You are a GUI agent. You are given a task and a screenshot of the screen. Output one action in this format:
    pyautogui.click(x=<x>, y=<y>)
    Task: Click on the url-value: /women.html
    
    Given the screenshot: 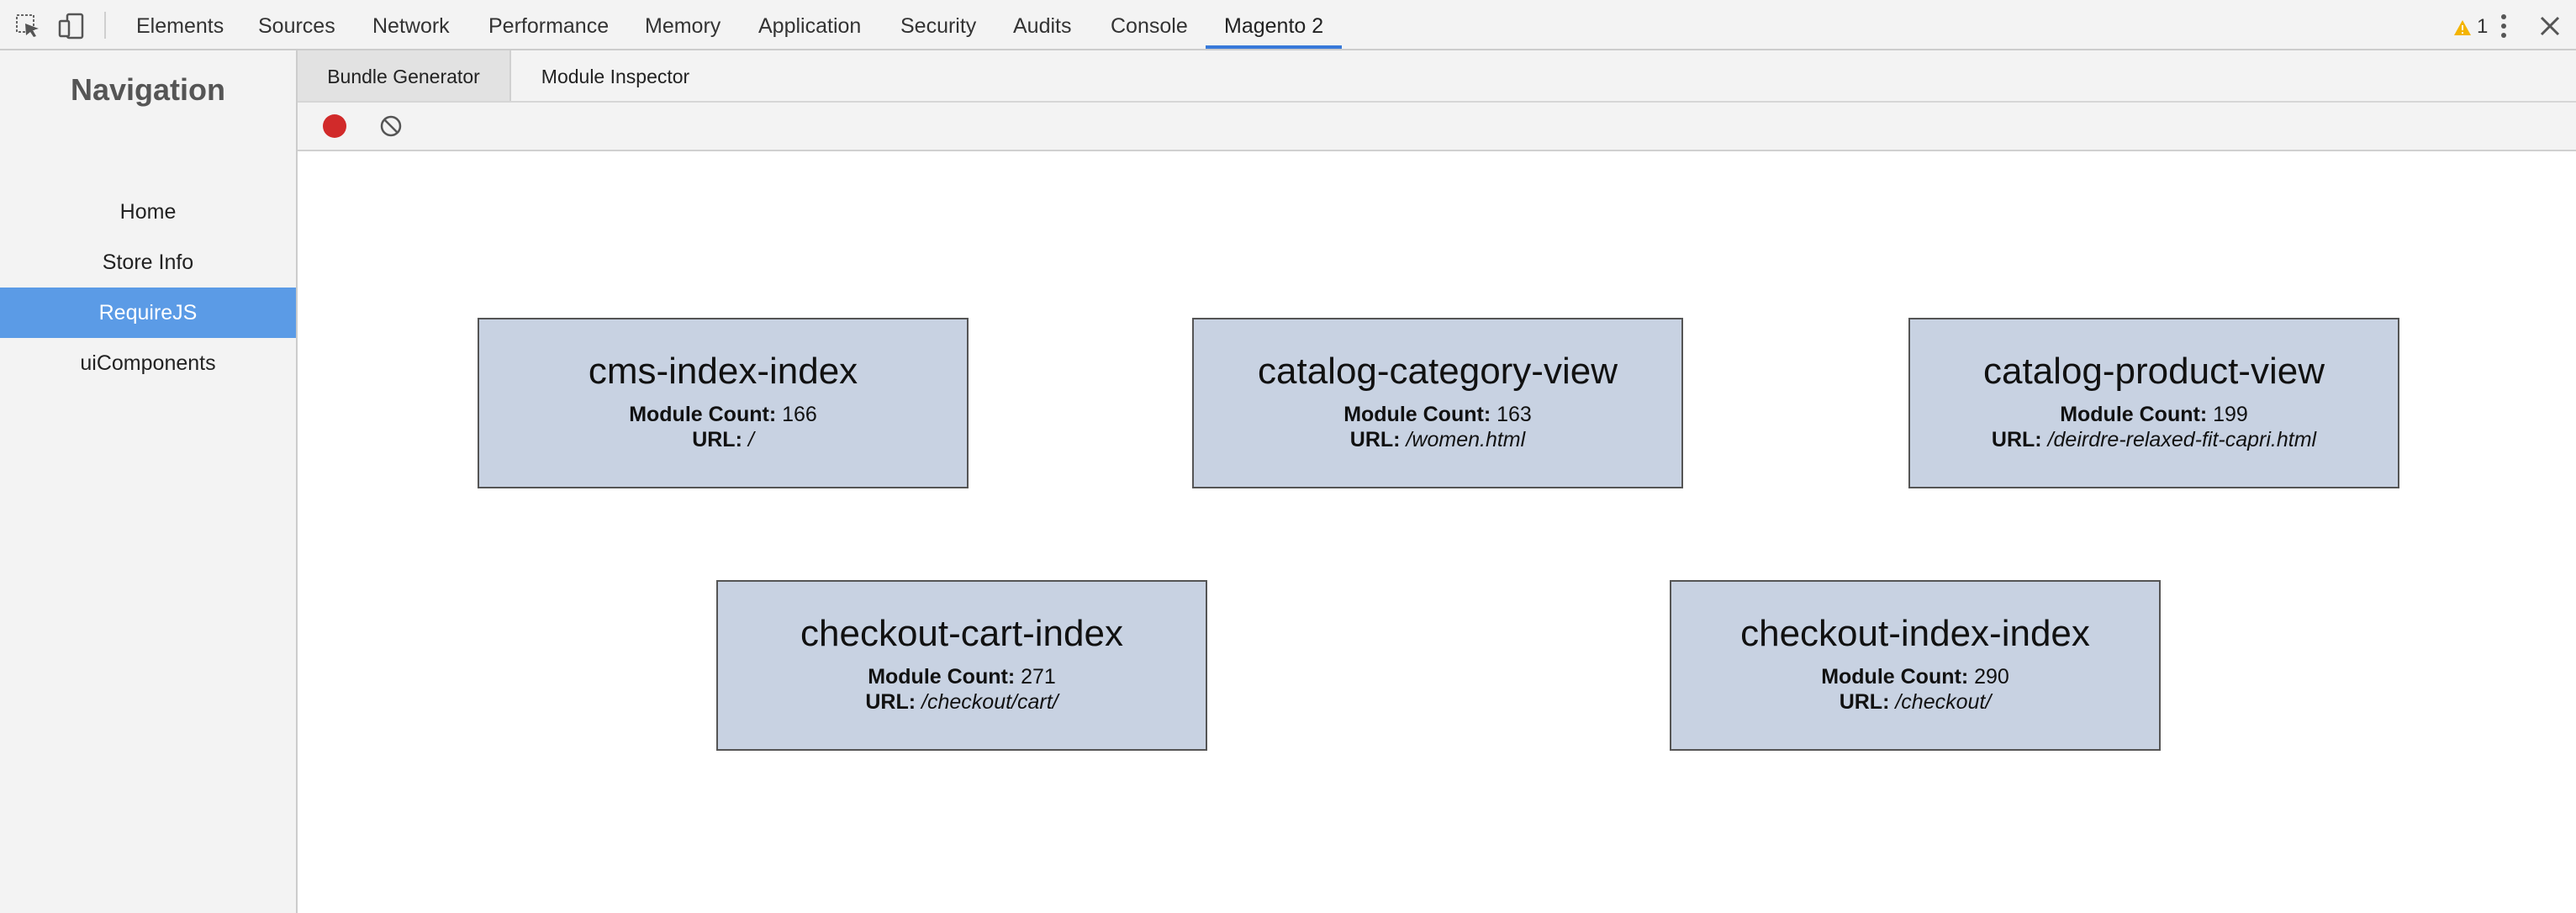 What is the action you would take?
    pyautogui.click(x=1466, y=439)
    